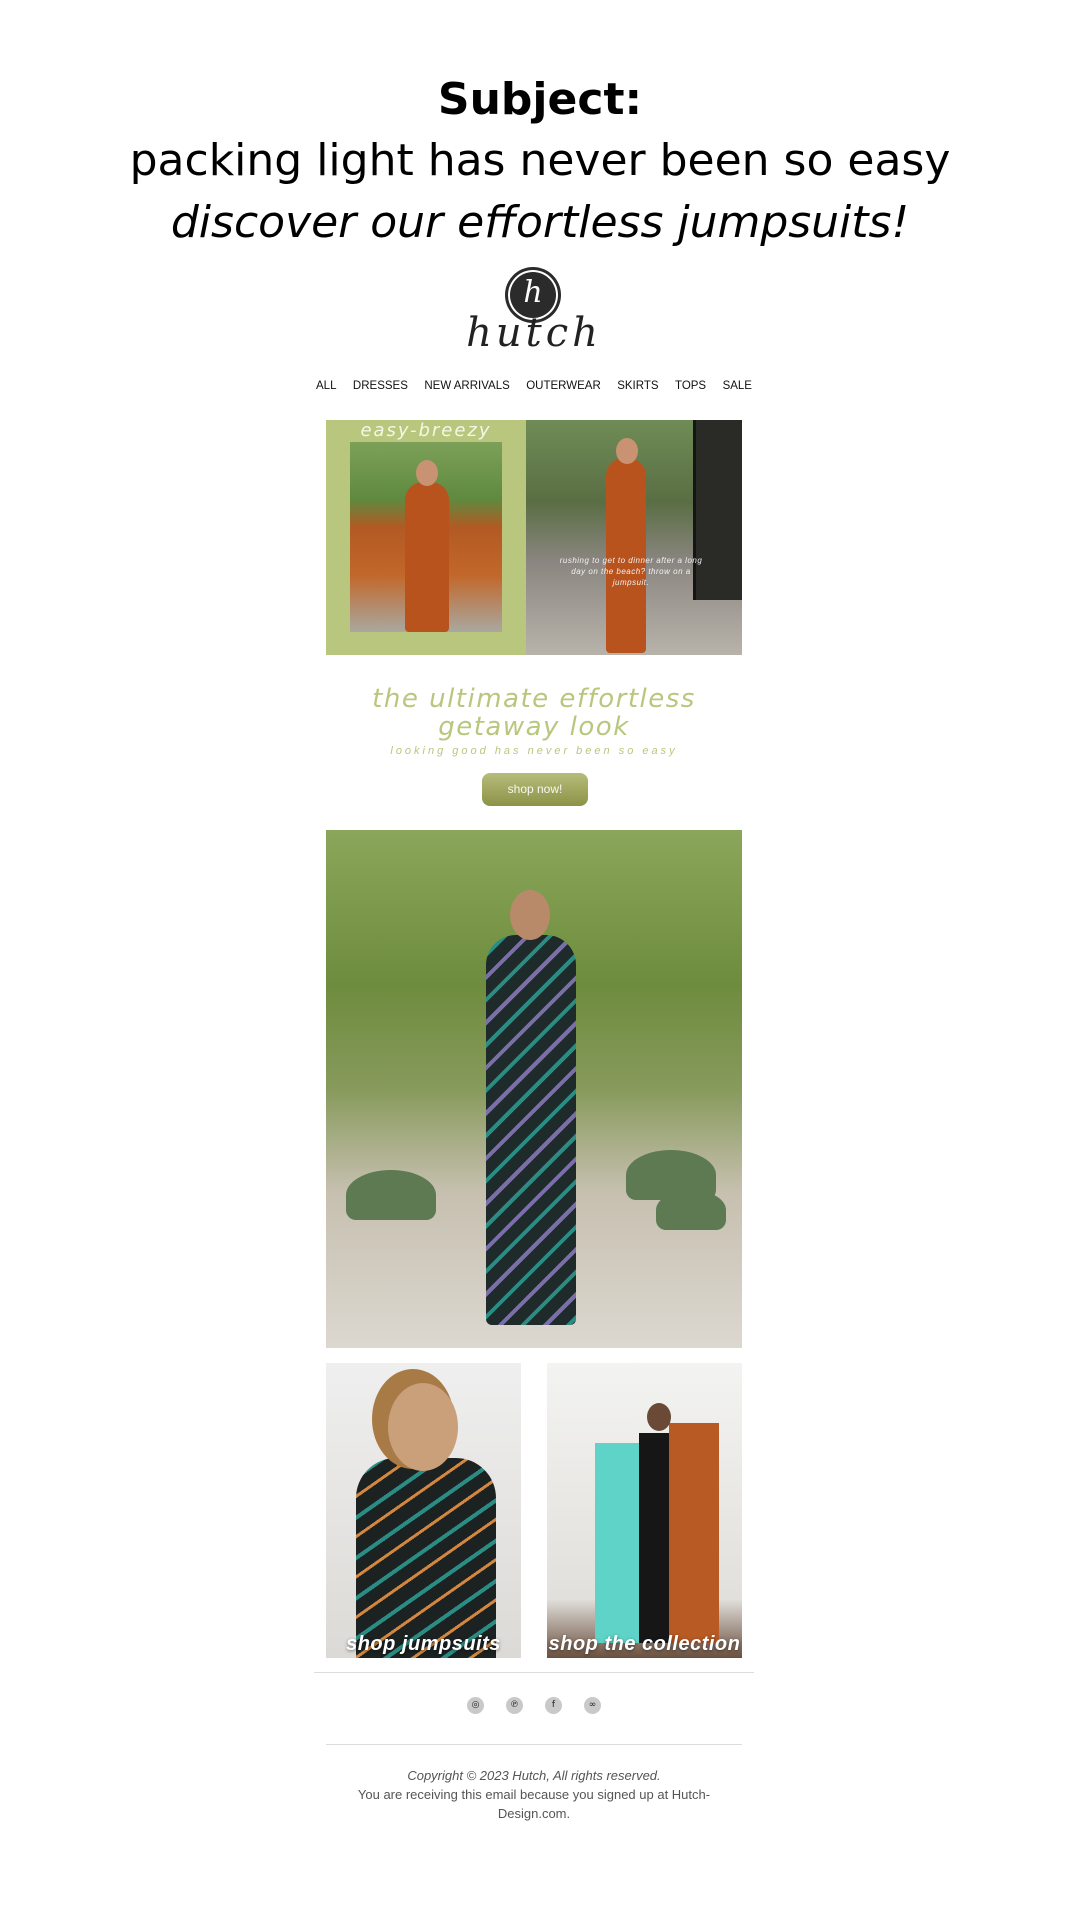 The image size is (1080, 1920). Describe the element at coordinates (619, 1543) in the screenshot. I see `colorblock-teal` at that location.